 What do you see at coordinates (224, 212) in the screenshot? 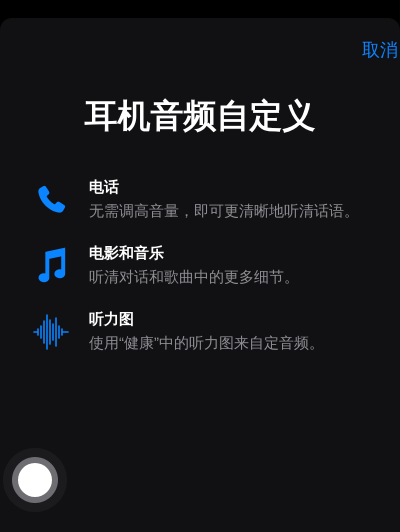
I see `option-description: 无需调高音量，即可更清晰地听清话语。` at bounding box center [224, 212].